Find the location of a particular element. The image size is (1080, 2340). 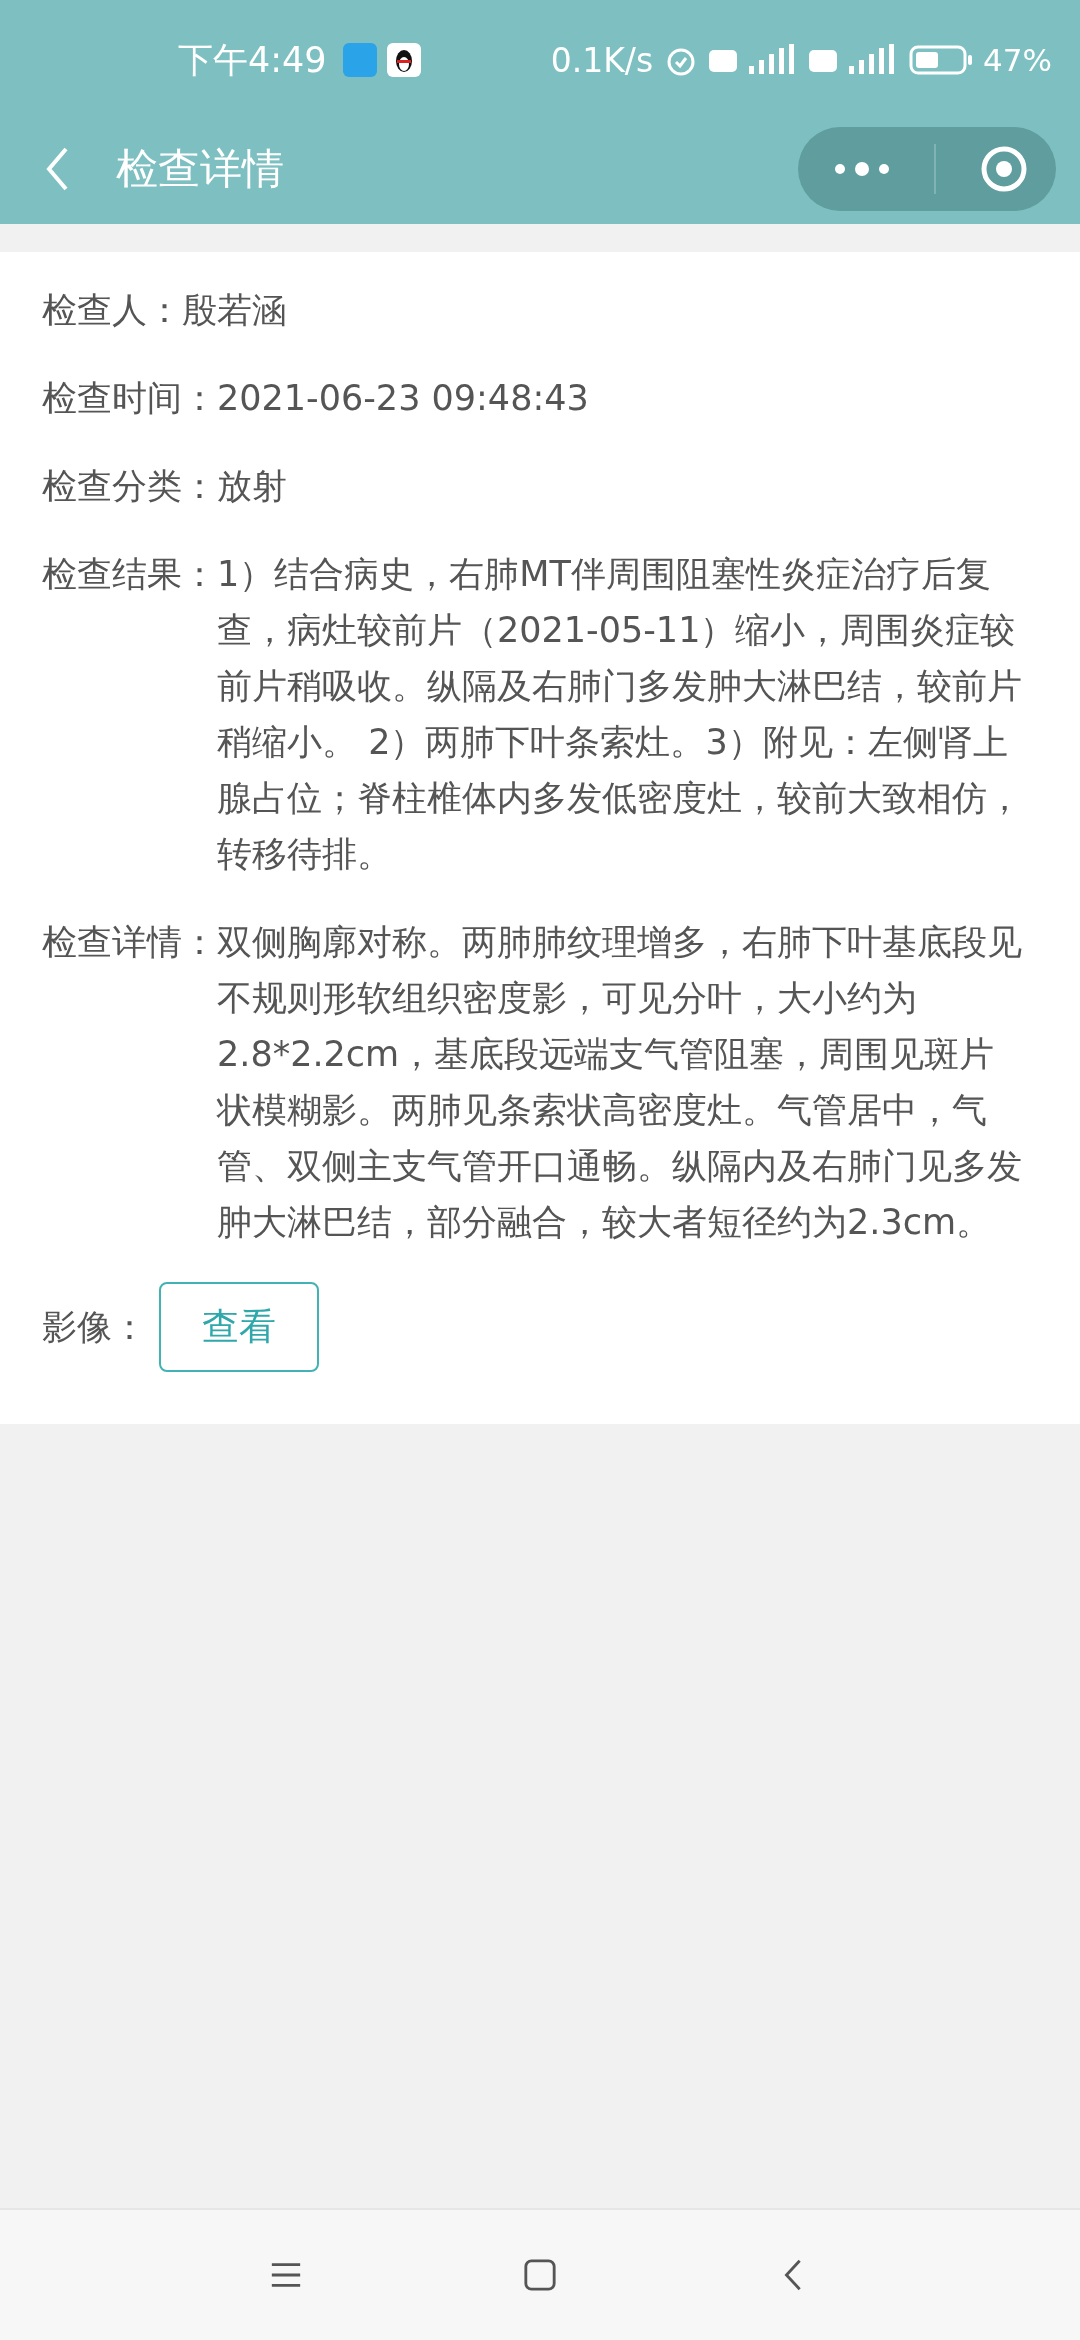

field-label: 检查时间： is located at coordinates (129, 398).